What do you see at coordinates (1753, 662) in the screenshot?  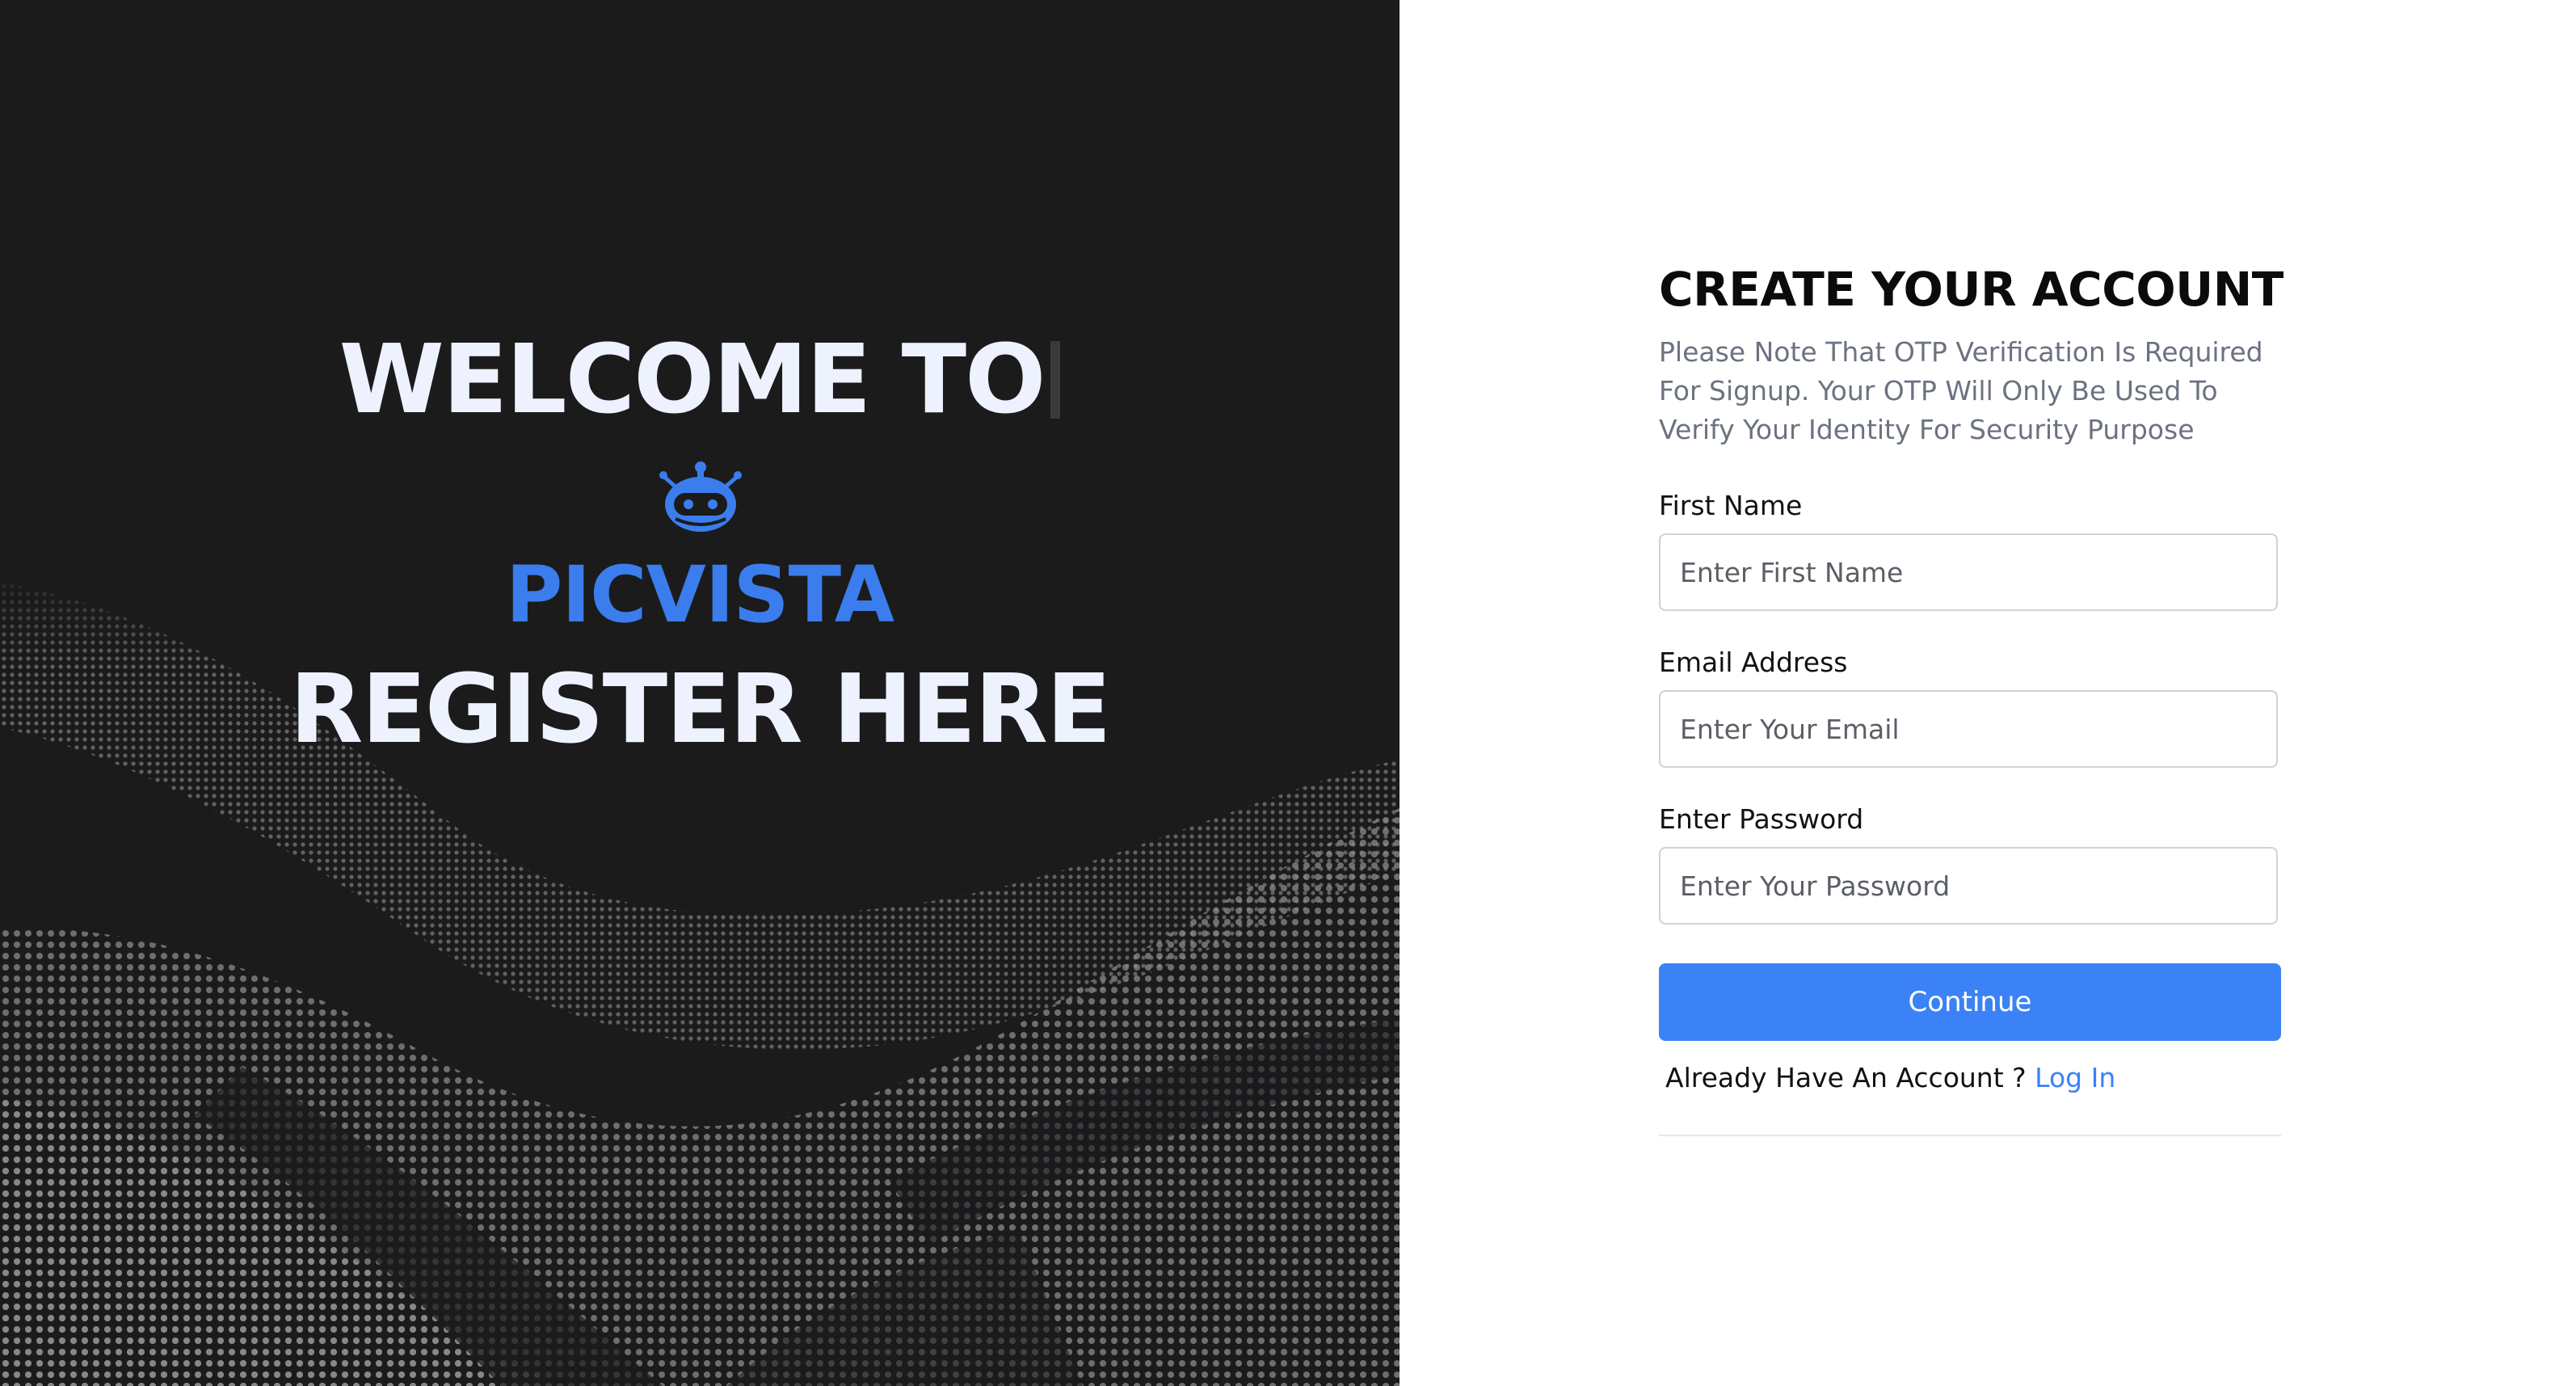 I see `email-label: Email Address` at bounding box center [1753, 662].